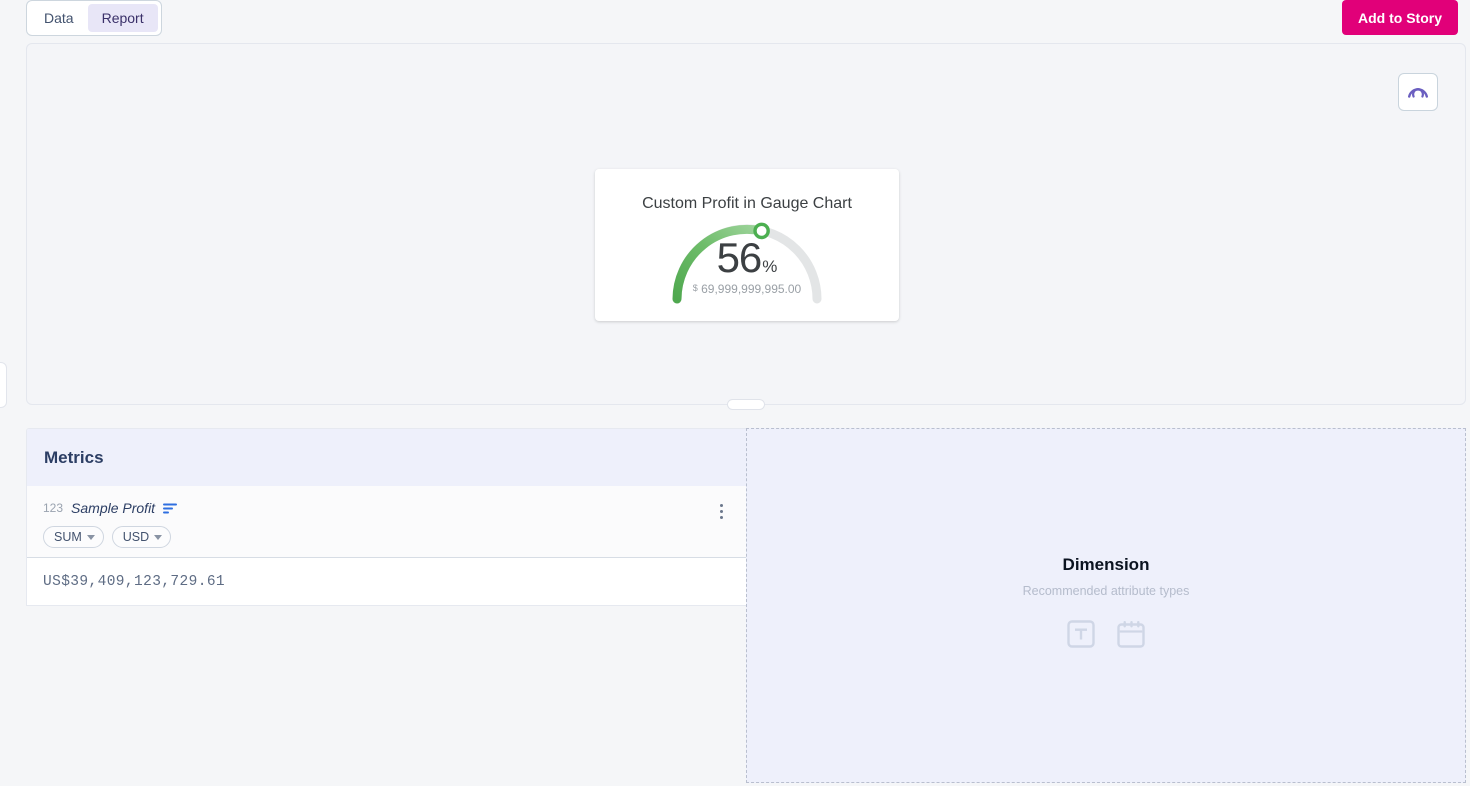 The height and width of the screenshot is (786, 1470). Describe the element at coordinates (747, 203) in the screenshot. I see `gauge-chart-title: Custom Profit in Gauge Chart` at that location.